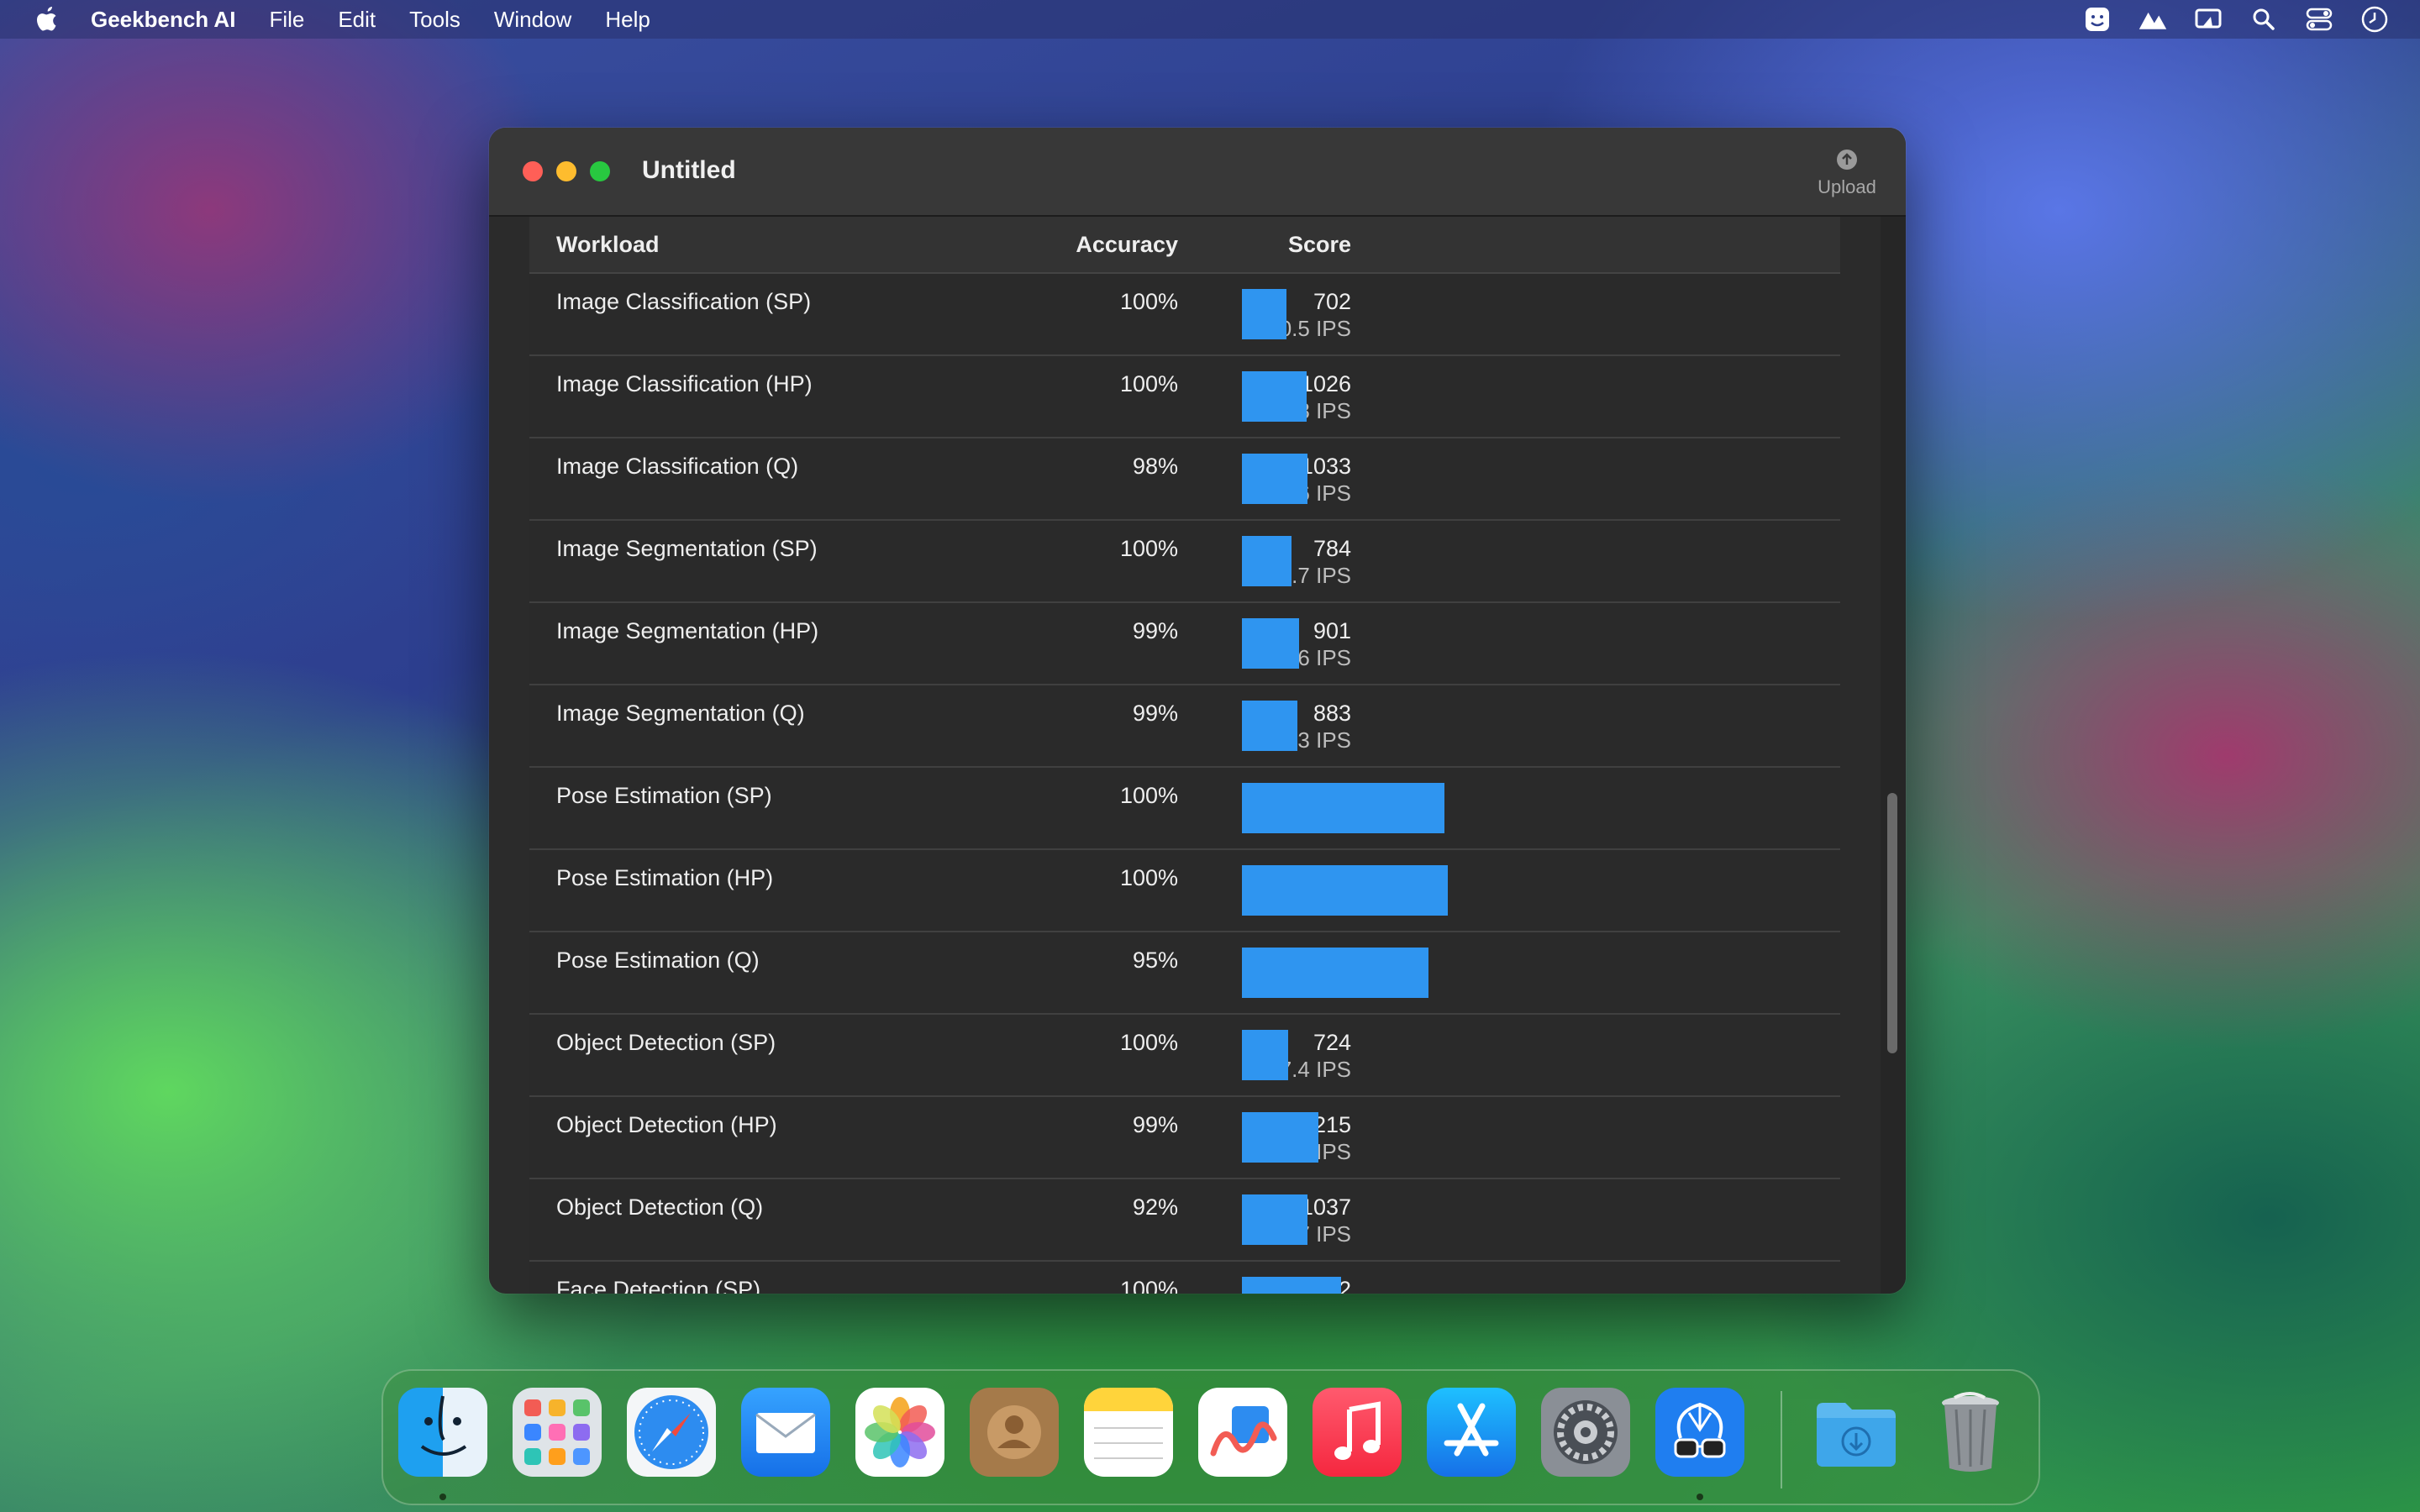  Describe the element at coordinates (2097, 19) in the screenshot. I see `finder-status-icon` at that location.